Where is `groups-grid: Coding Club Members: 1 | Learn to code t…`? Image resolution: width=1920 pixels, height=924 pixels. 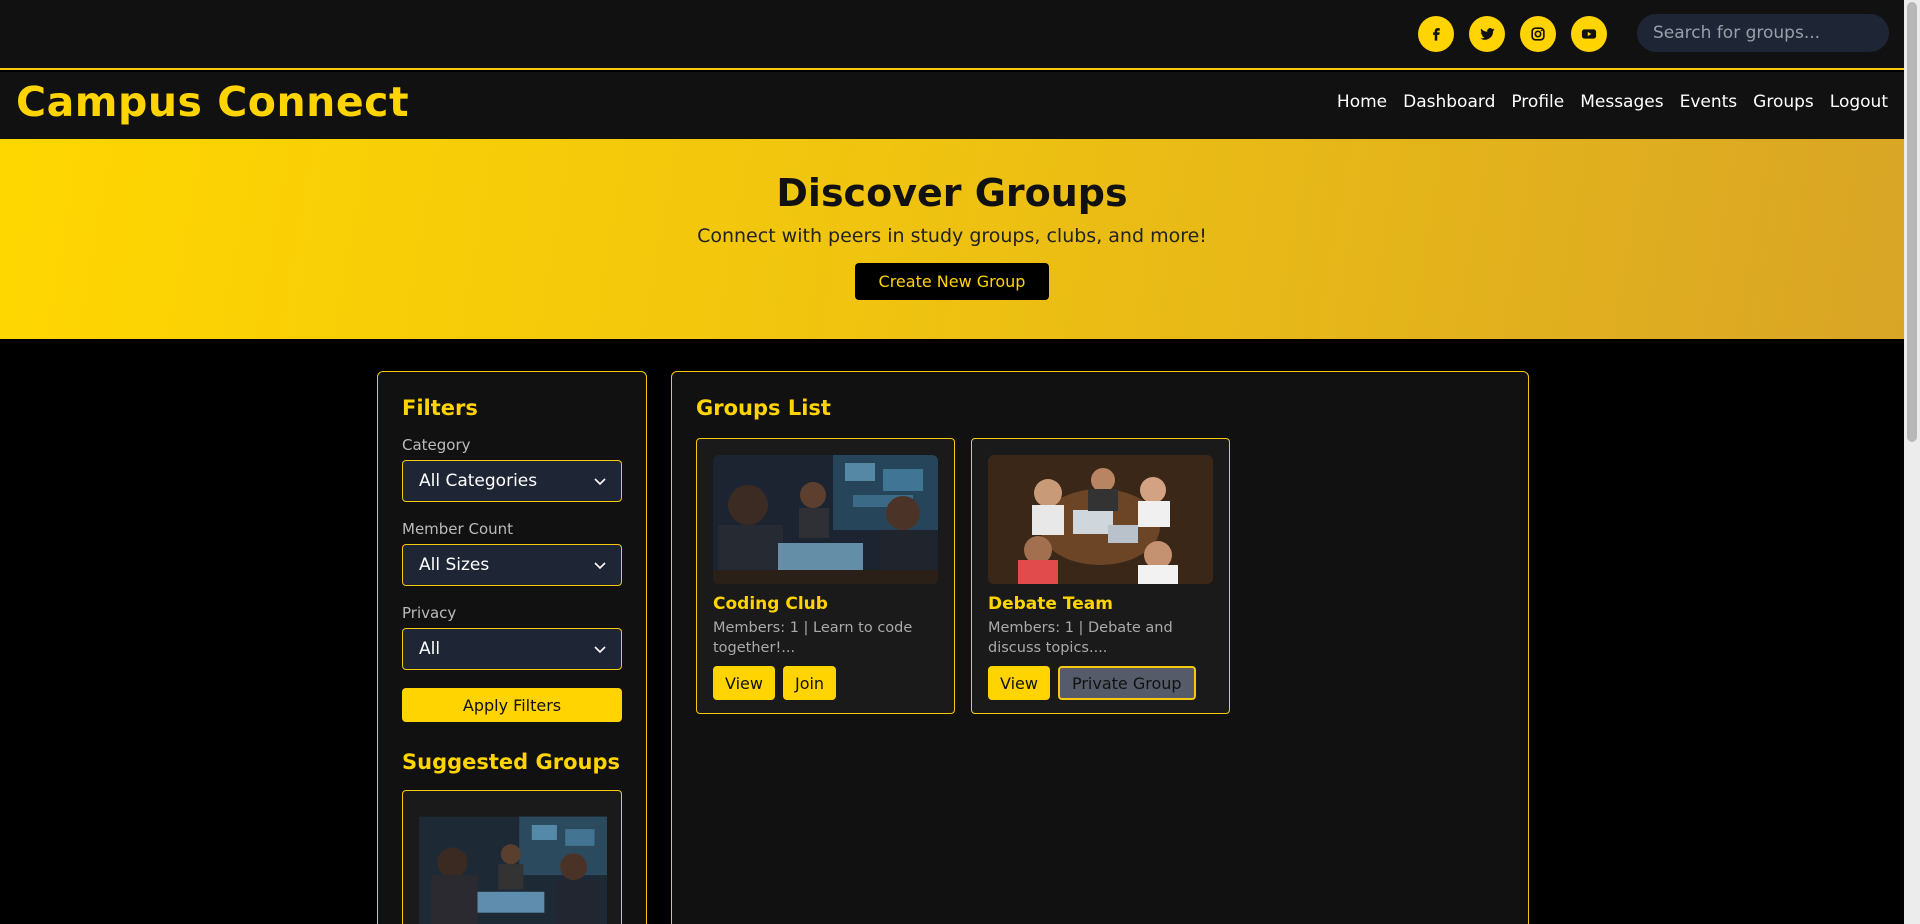
groups-grid: Coding Club Members: 1 | Learn to code t… is located at coordinates (1100, 576).